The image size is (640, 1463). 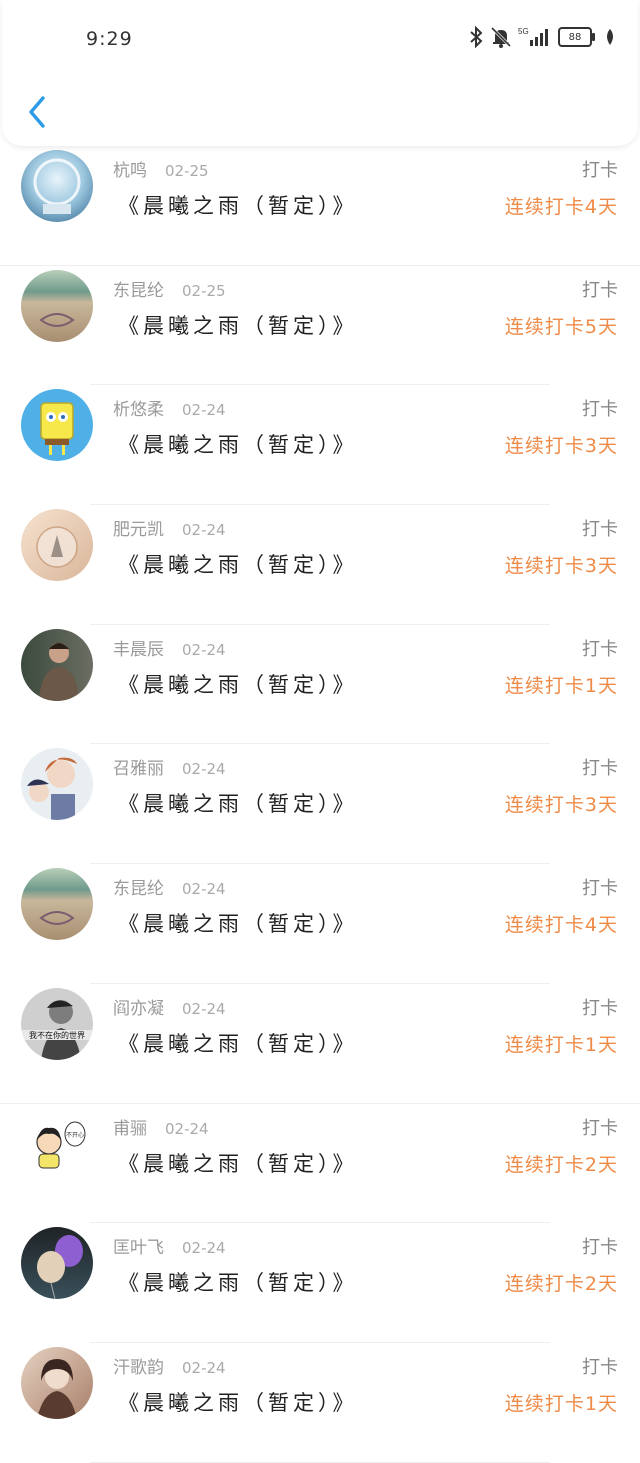 What do you see at coordinates (169, 288) in the screenshot?
I see `name-date: 东昆纶 02-25` at bounding box center [169, 288].